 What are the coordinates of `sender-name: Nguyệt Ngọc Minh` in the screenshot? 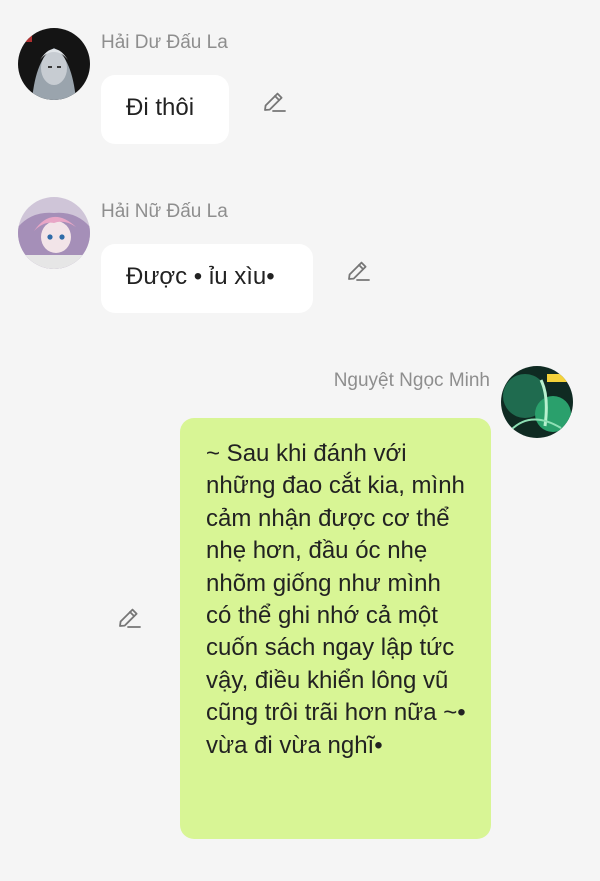 It's located at (411, 380).